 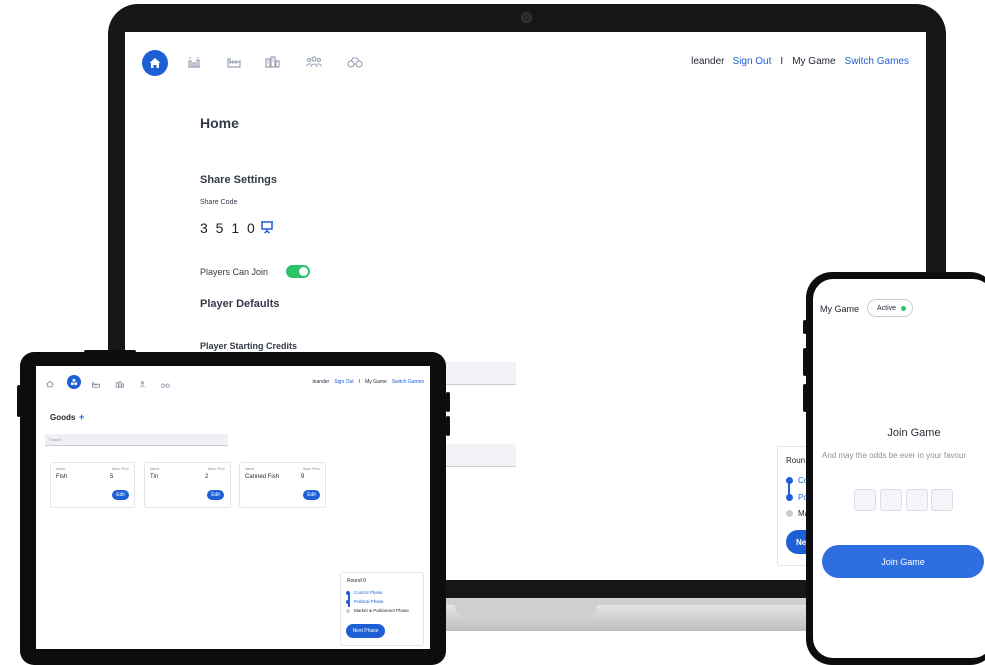 What do you see at coordinates (894, 455) in the screenshot?
I see `join-subtitle: And may the odds be ever in your favour` at bounding box center [894, 455].